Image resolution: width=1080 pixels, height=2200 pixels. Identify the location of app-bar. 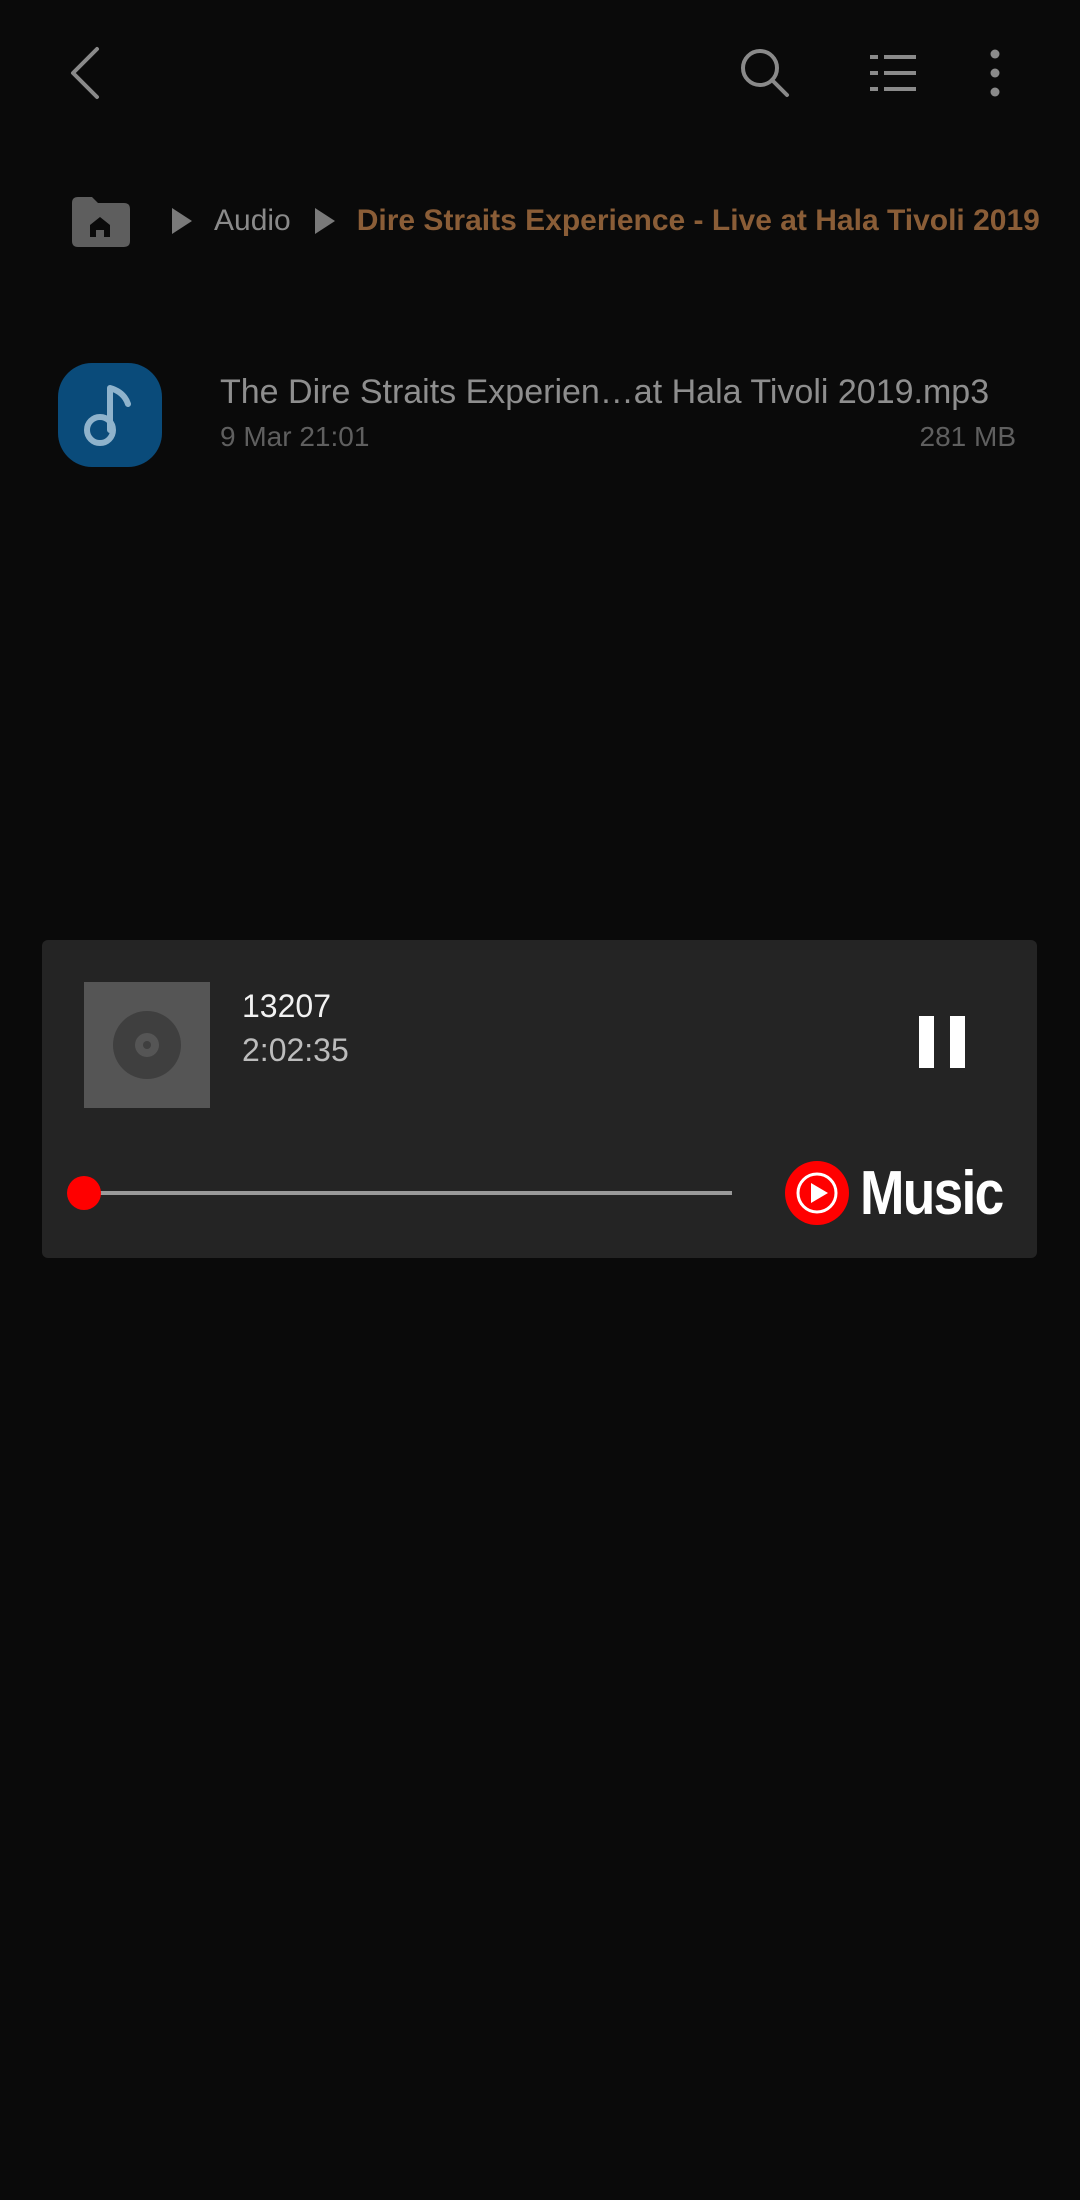
(540, 75).